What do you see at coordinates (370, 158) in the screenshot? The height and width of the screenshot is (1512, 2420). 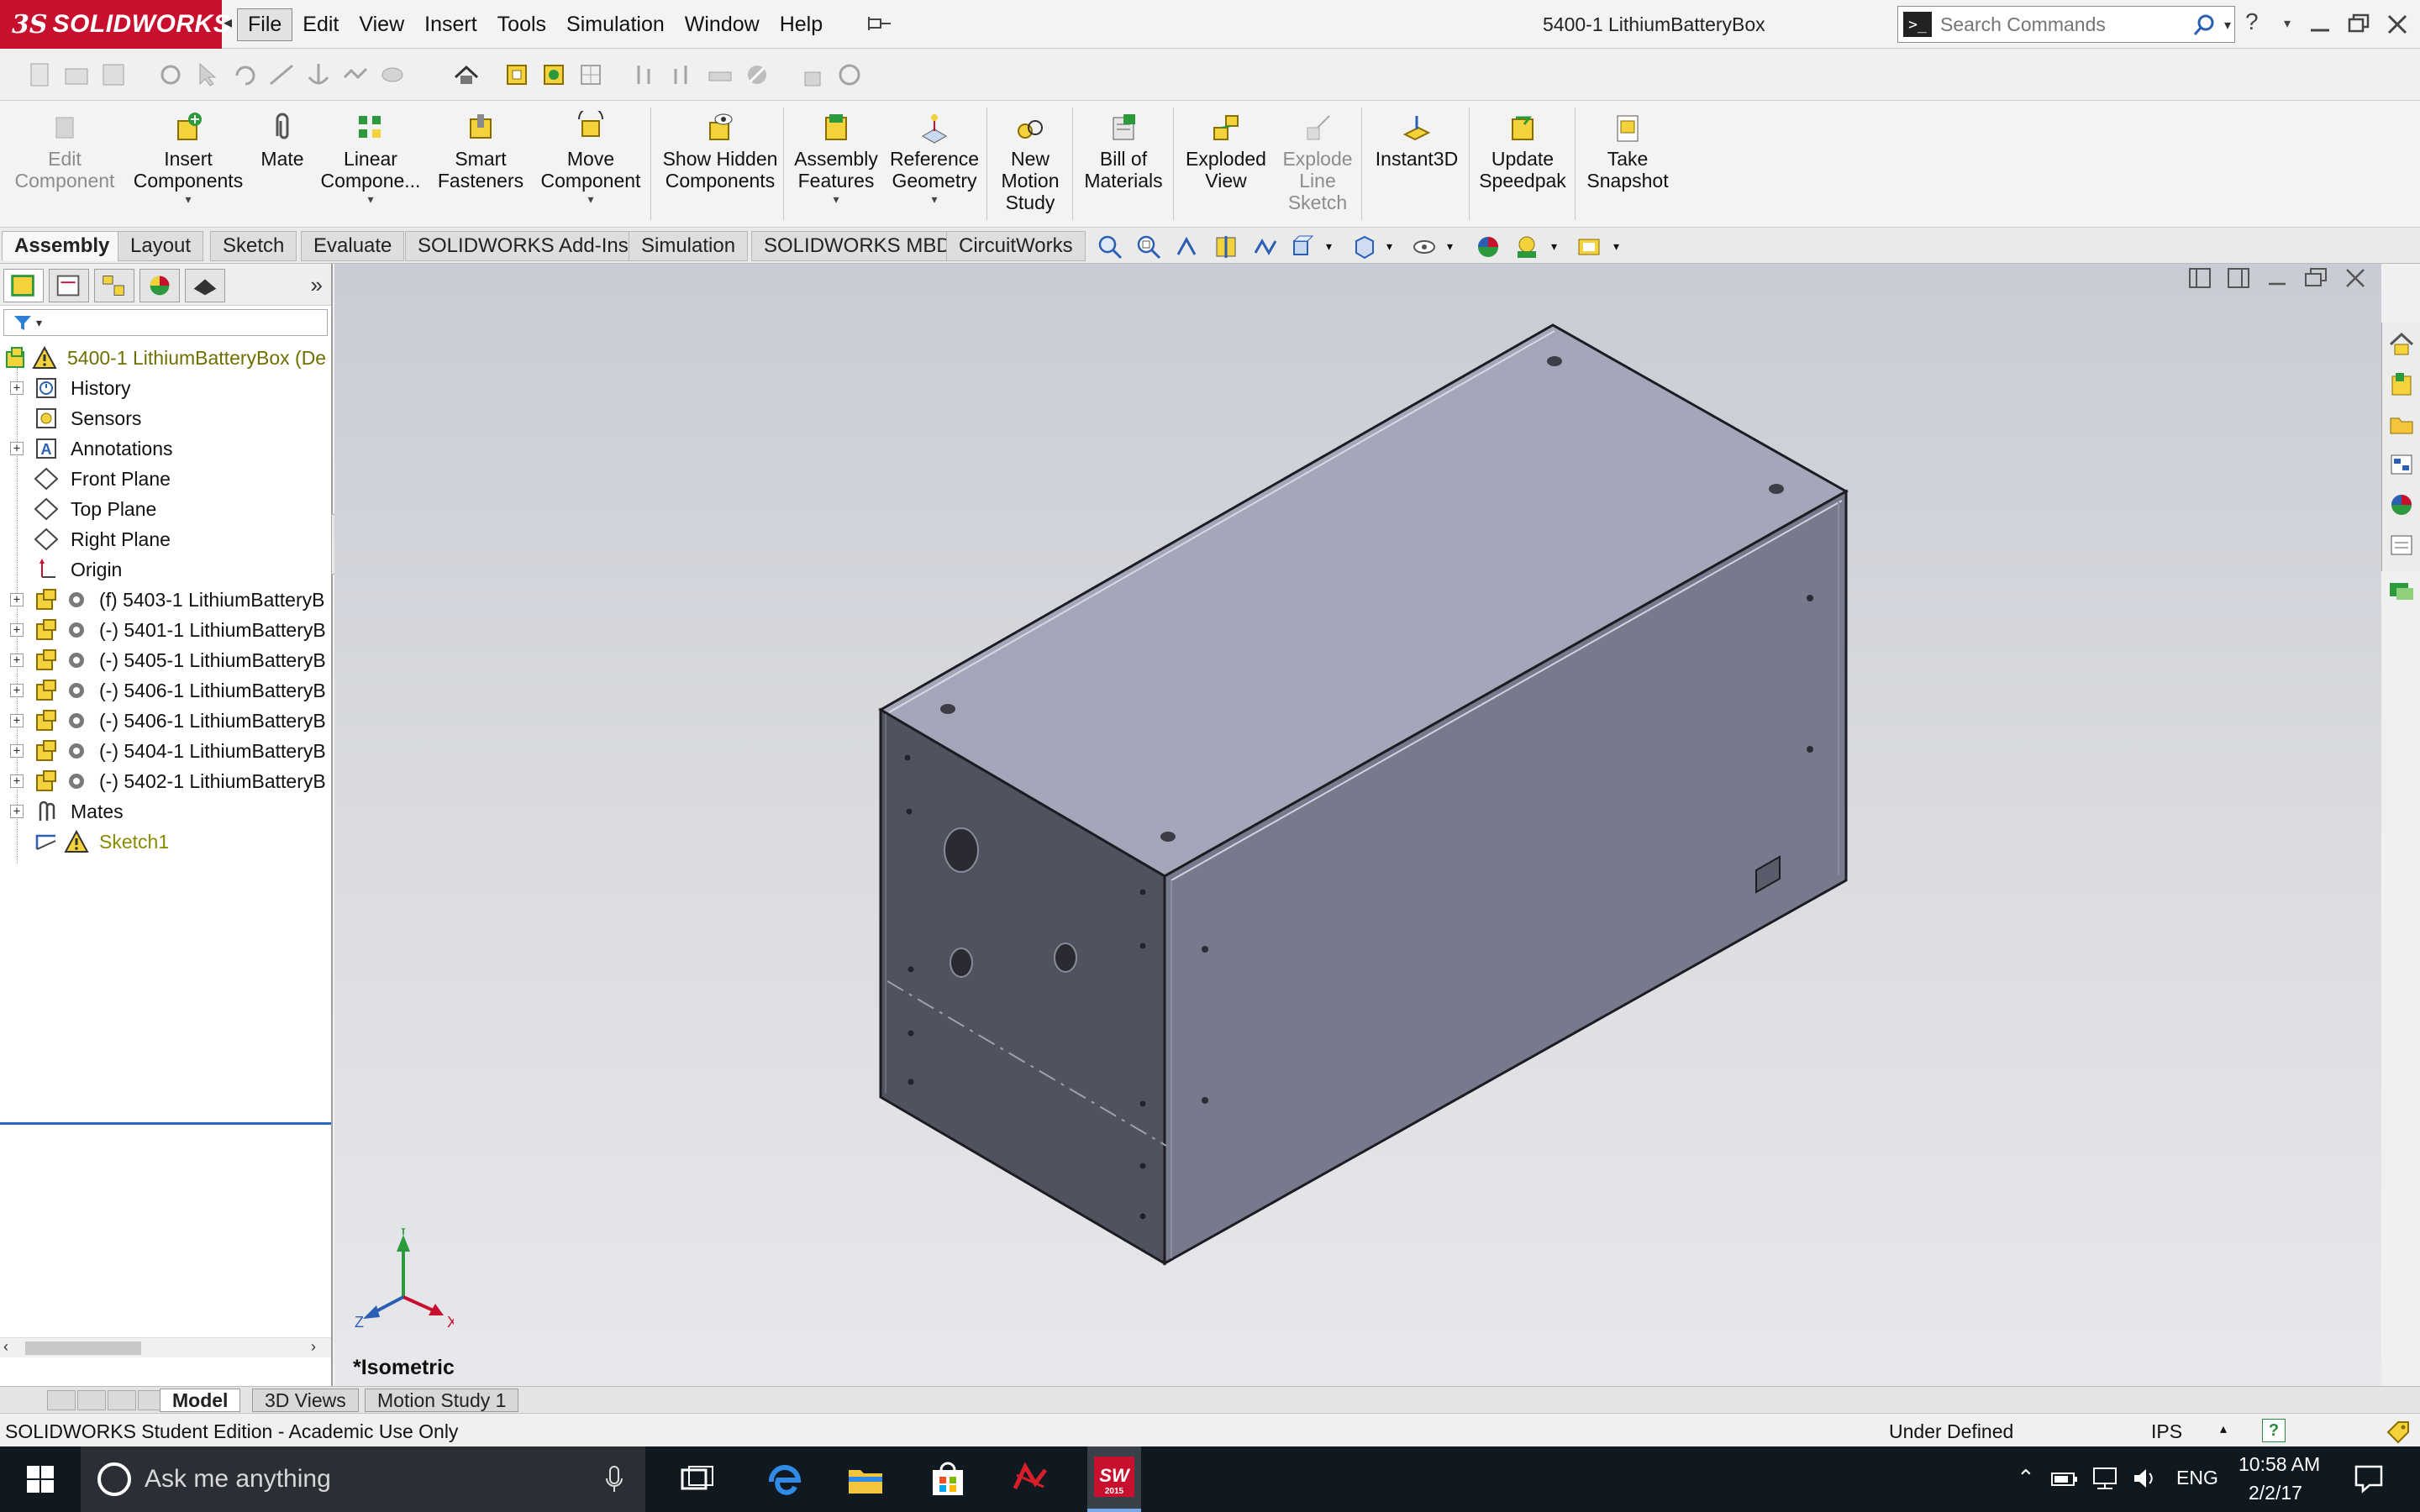 I see `linear-component-pattern-button: Linear Compone... ▾` at bounding box center [370, 158].